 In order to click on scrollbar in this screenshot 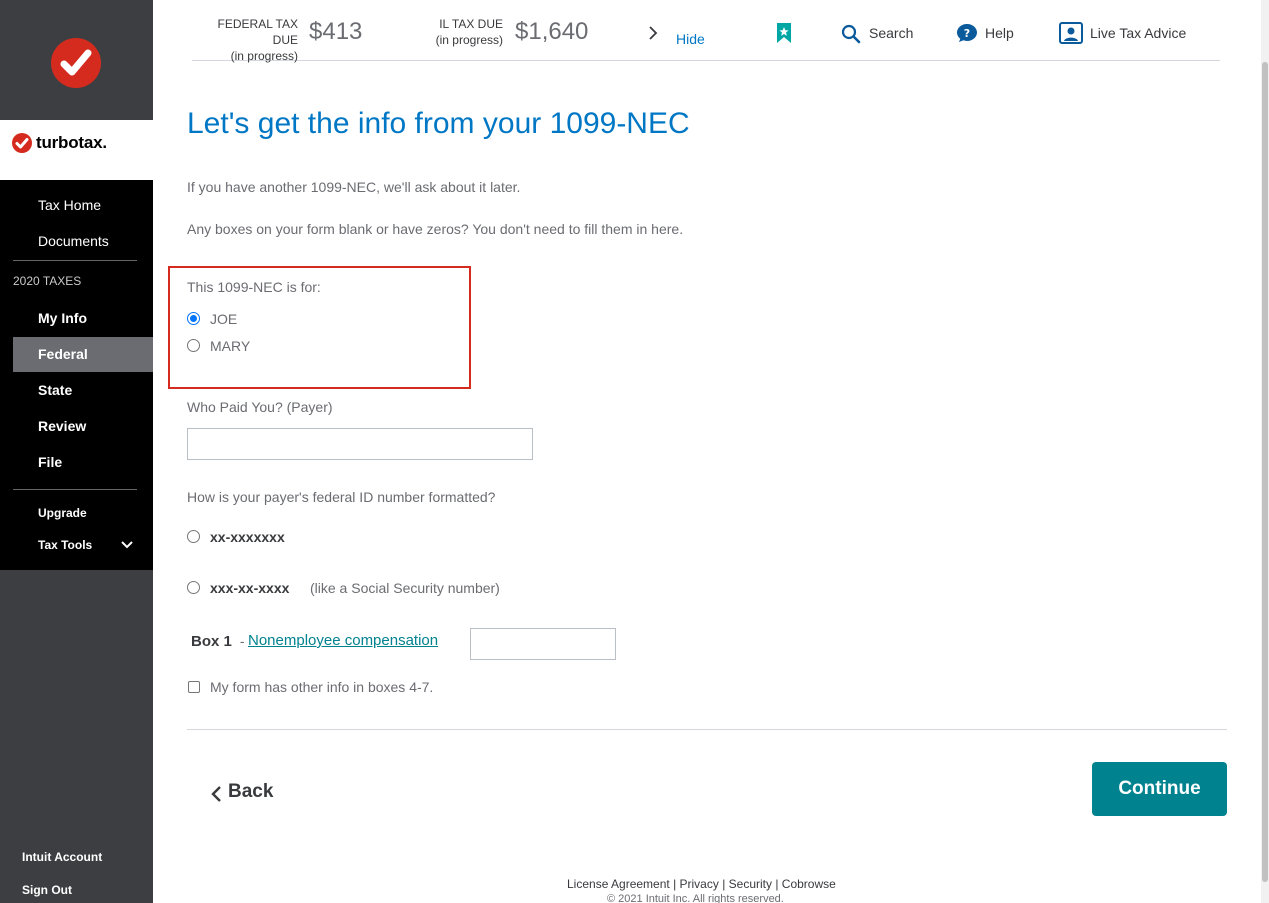, I will do `click(1265, 451)`.